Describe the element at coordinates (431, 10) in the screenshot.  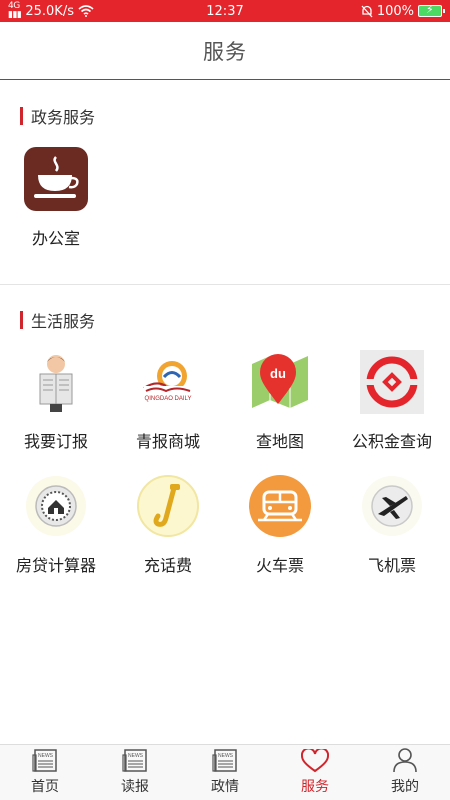
I see `battery-icon: ⚡` at that location.